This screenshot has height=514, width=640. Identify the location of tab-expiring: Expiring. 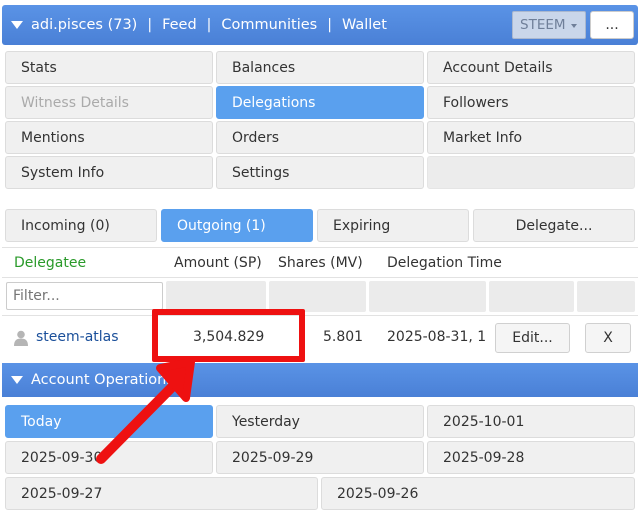
(393, 225).